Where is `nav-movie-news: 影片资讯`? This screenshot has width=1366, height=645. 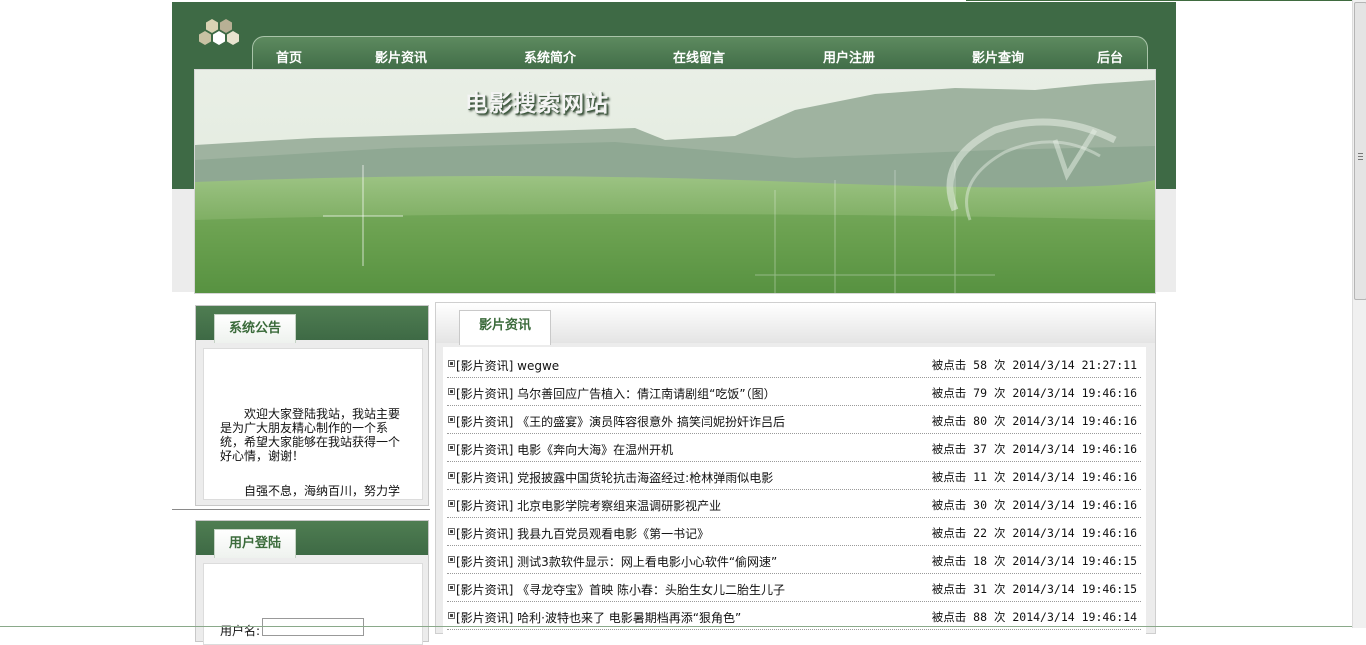
nav-movie-news: 影片资讯 is located at coordinates (401, 56).